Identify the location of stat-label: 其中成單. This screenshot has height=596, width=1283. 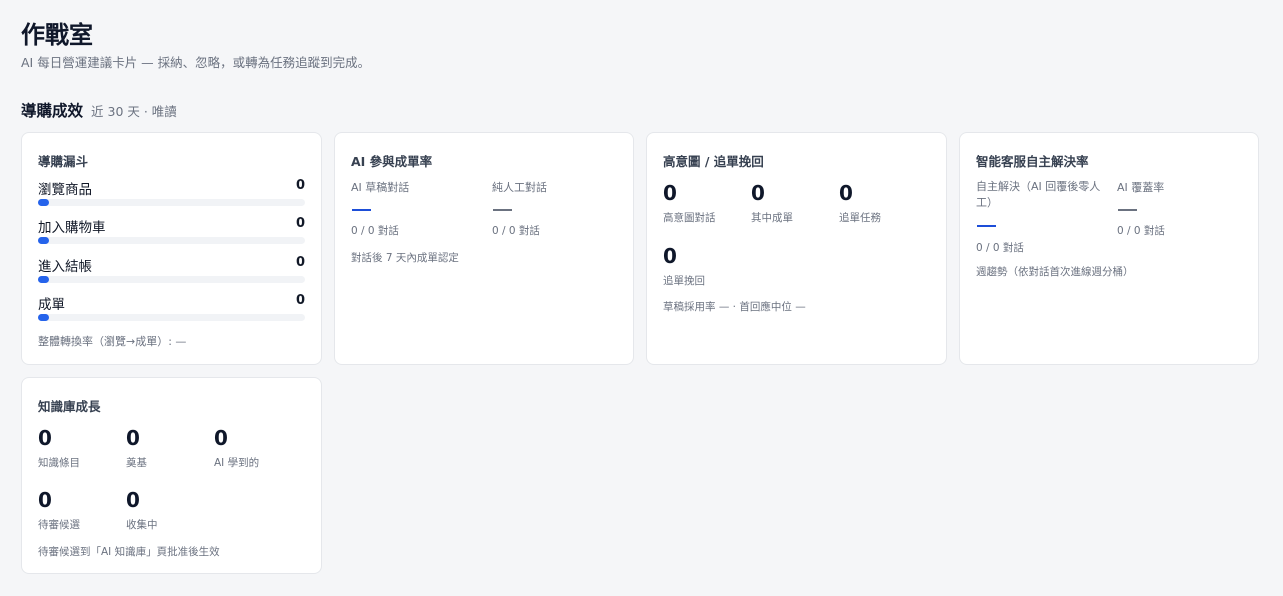
(772, 218).